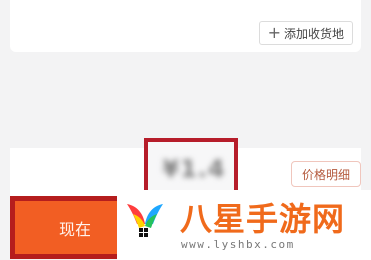  What do you see at coordinates (238, 244) in the screenshot?
I see `brand-url: www.lyshbx.com` at bounding box center [238, 244].